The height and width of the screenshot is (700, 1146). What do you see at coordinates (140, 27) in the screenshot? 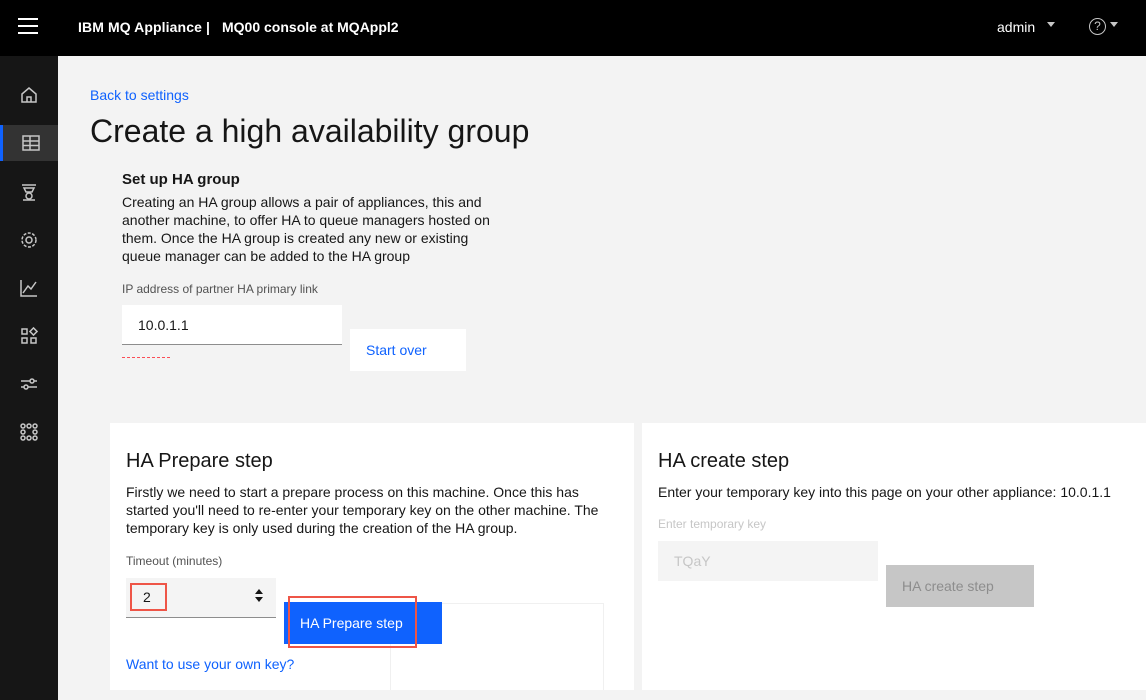
I see `brand-name: IBM MQ Appliance` at bounding box center [140, 27].